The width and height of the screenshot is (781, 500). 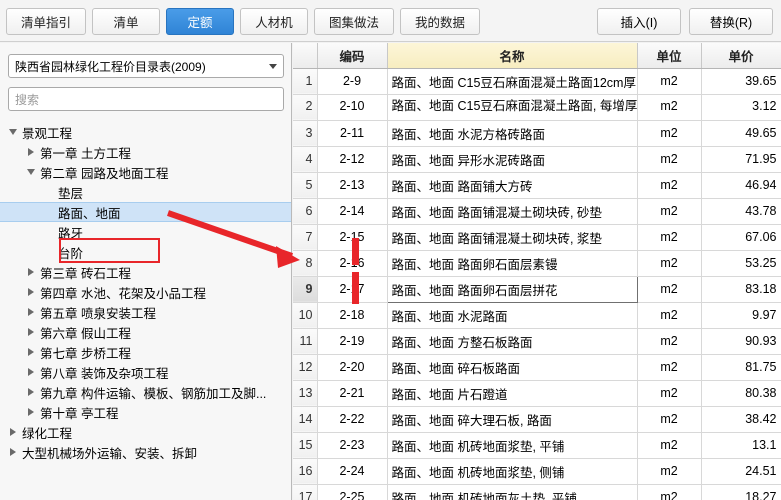 What do you see at coordinates (146, 66) in the screenshot?
I see `catalog-select: 陕西省园林绿化工程价目录表(2009)` at bounding box center [146, 66].